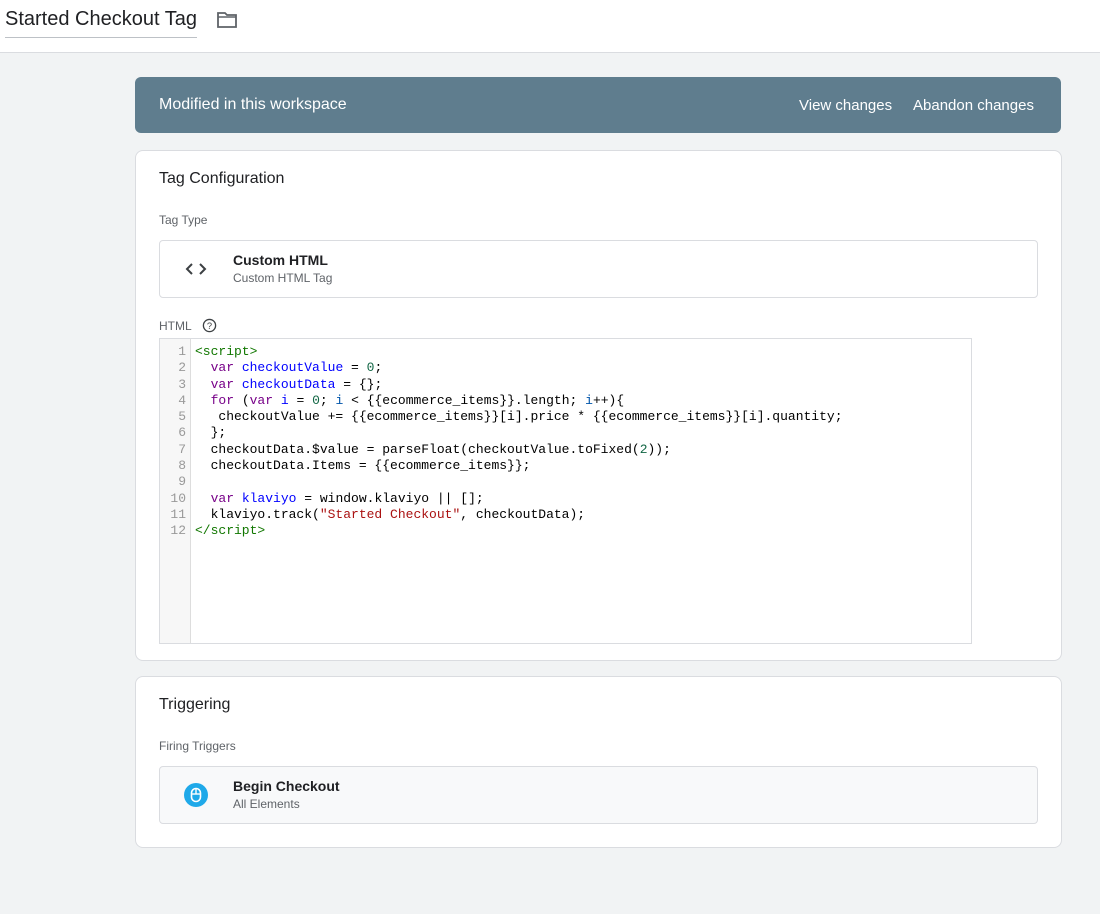  I want to click on line-number: 2, so click(182, 368).